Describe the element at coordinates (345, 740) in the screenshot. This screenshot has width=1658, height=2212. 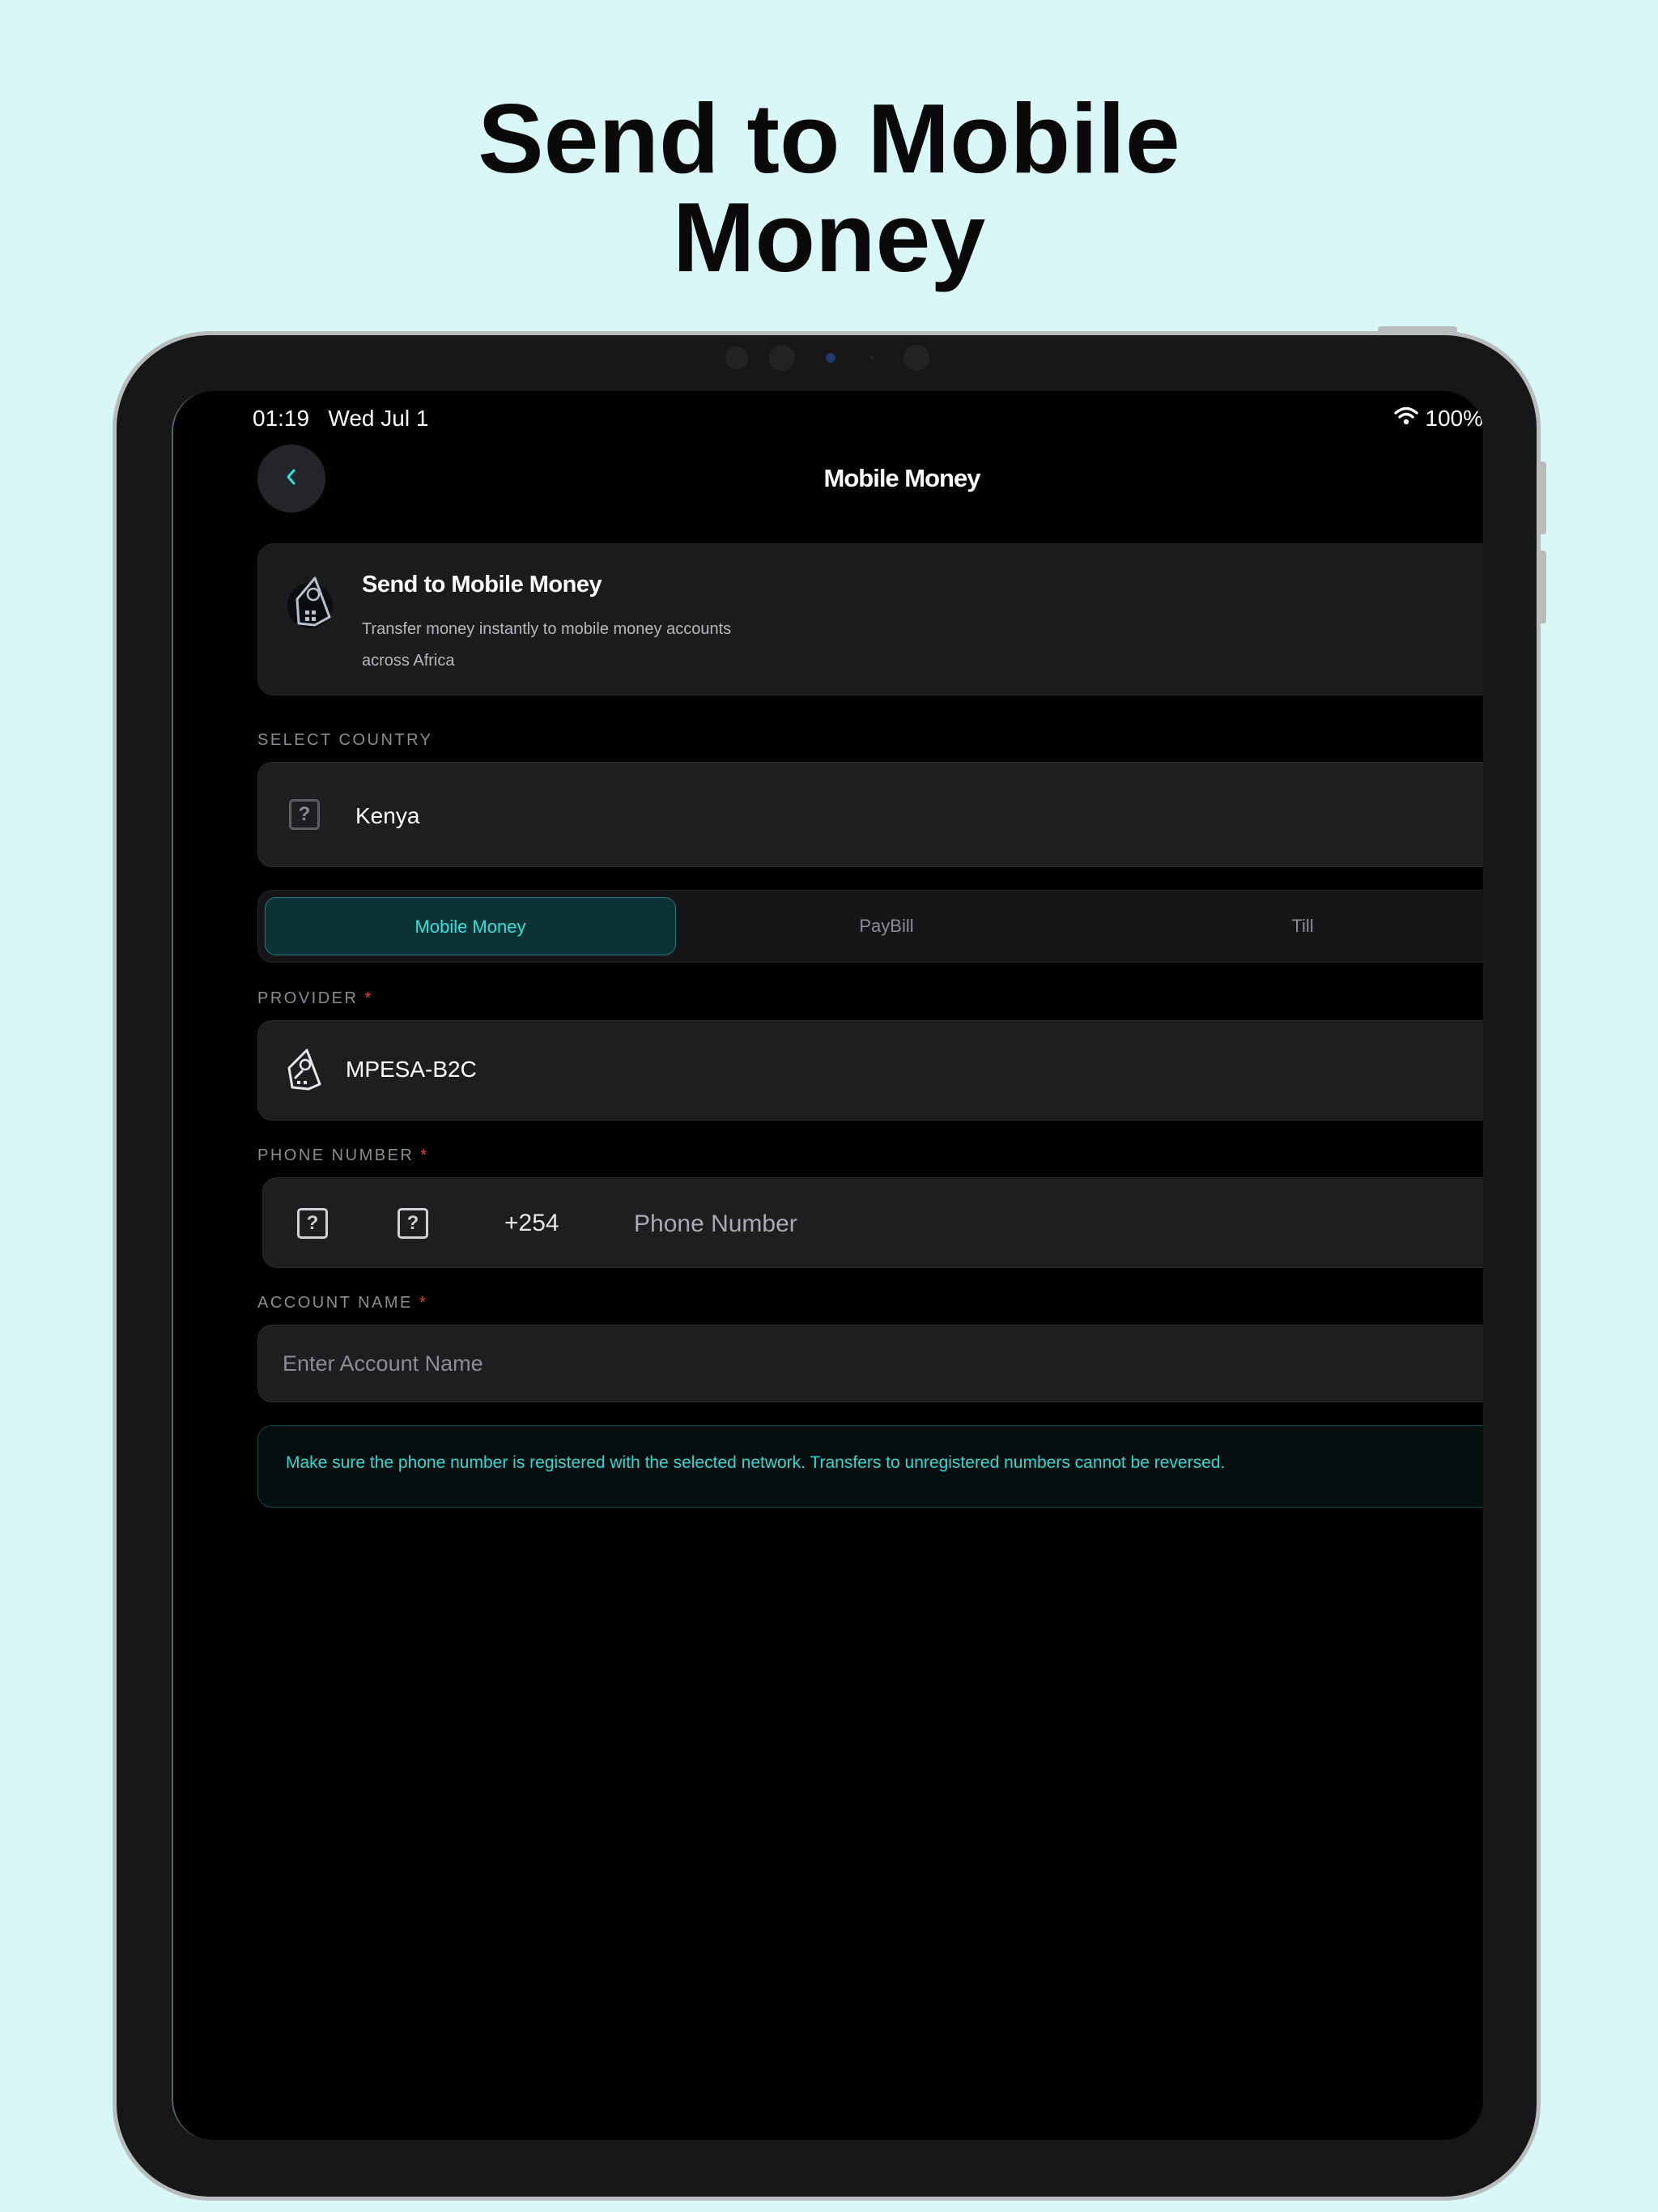
I see `country-label: SELECT COUNTRY` at that location.